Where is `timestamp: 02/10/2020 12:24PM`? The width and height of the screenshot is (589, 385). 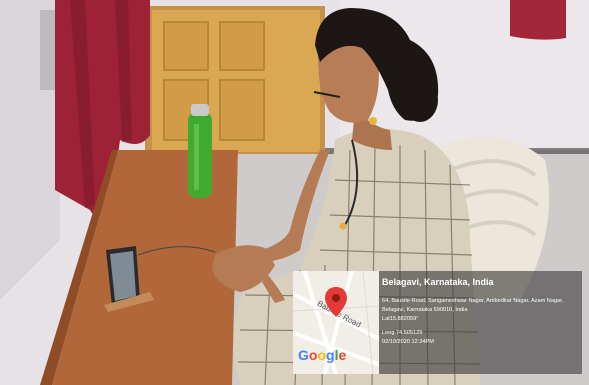
timestamp: 02/10/2020 12:24PM is located at coordinates (408, 342).